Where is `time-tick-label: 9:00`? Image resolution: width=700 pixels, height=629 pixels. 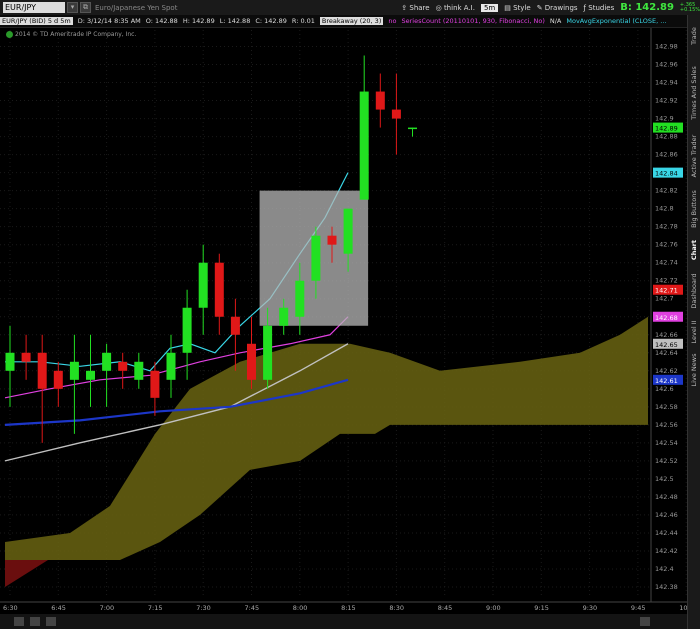 time-tick-label: 9:00 is located at coordinates (493, 608).